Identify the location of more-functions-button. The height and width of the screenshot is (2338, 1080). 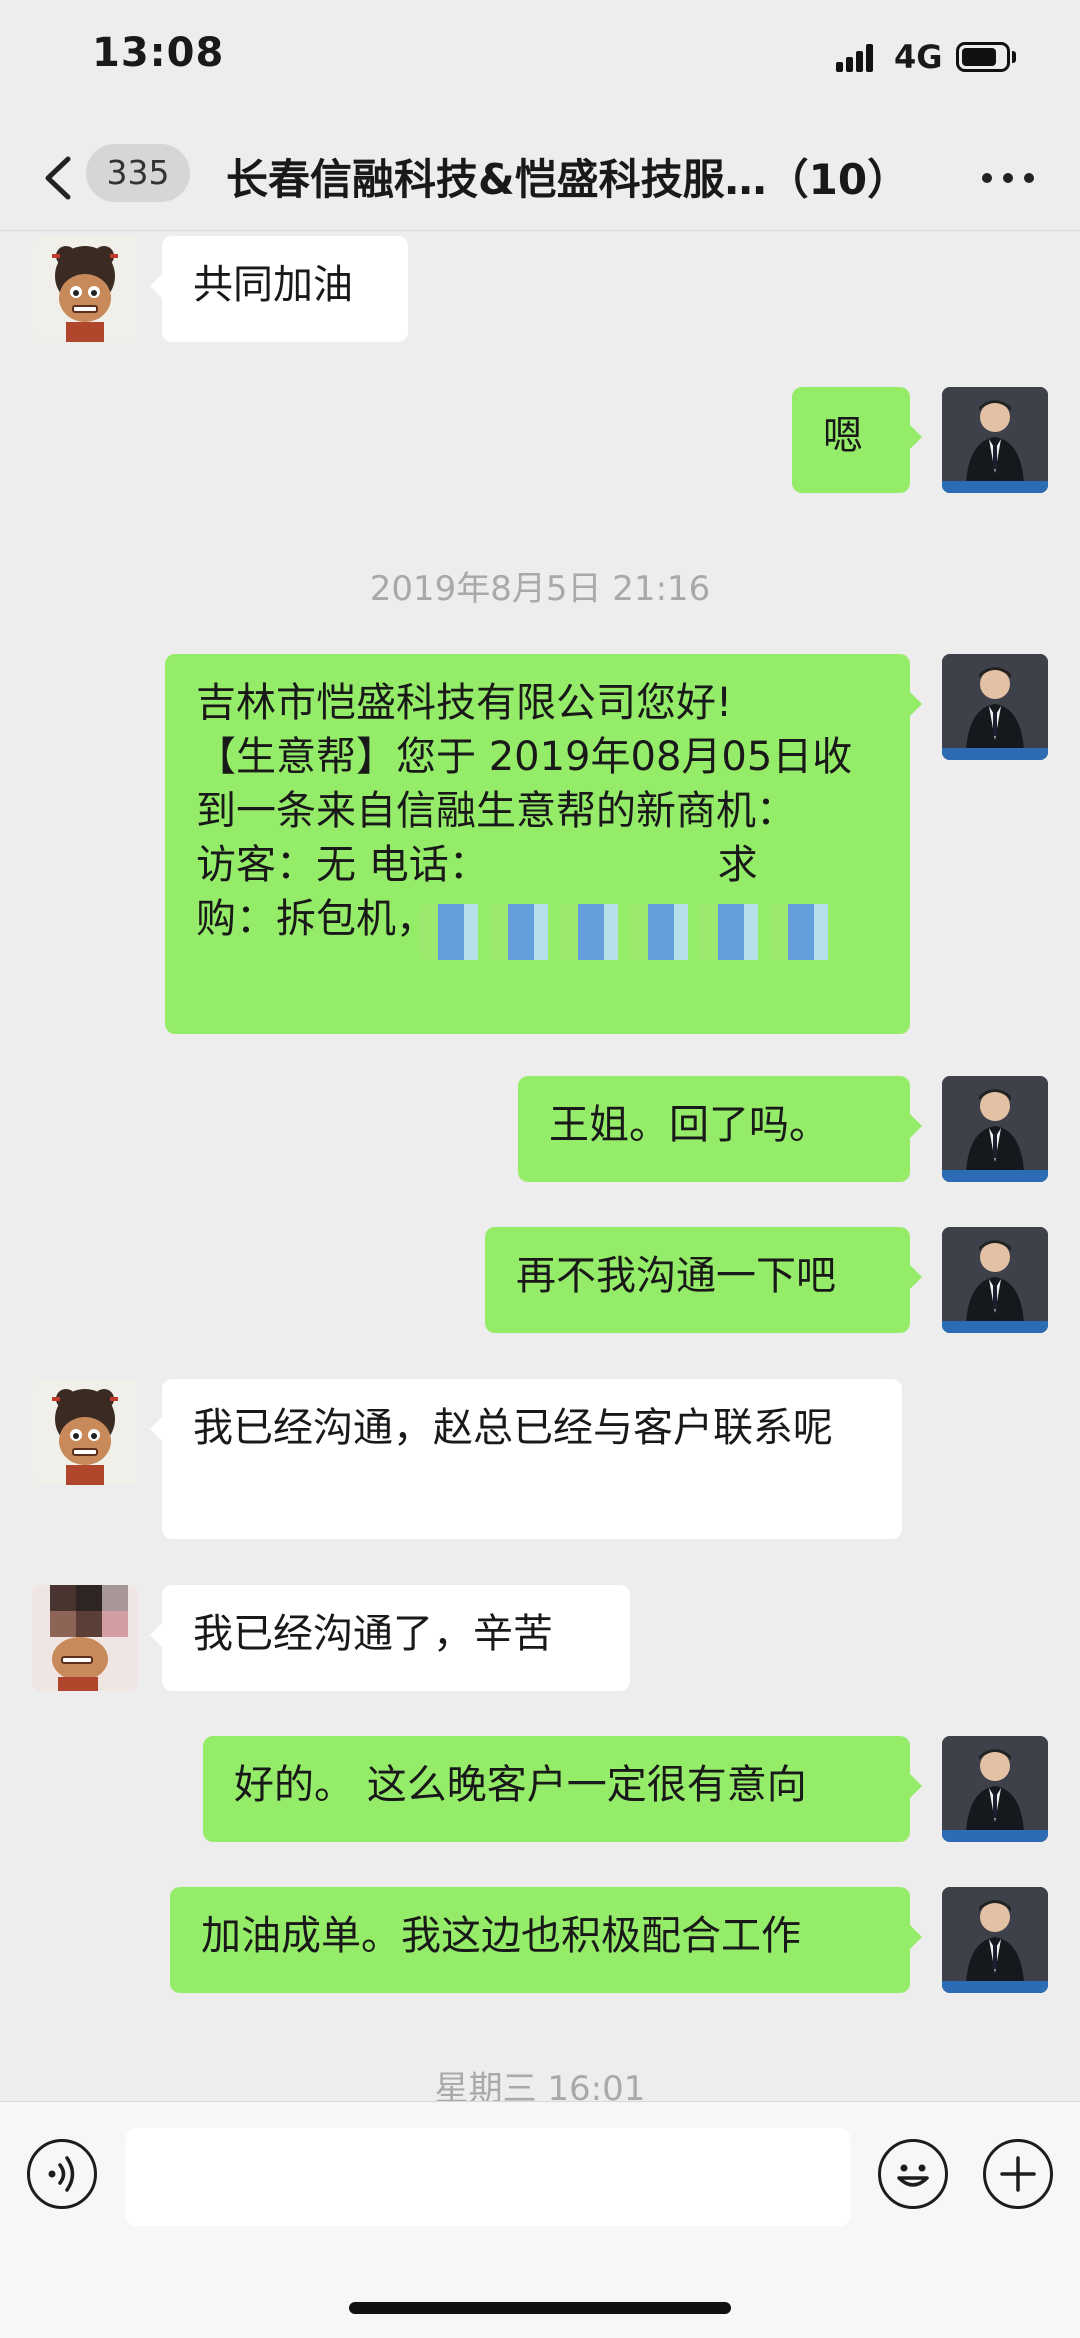
(1018, 2174).